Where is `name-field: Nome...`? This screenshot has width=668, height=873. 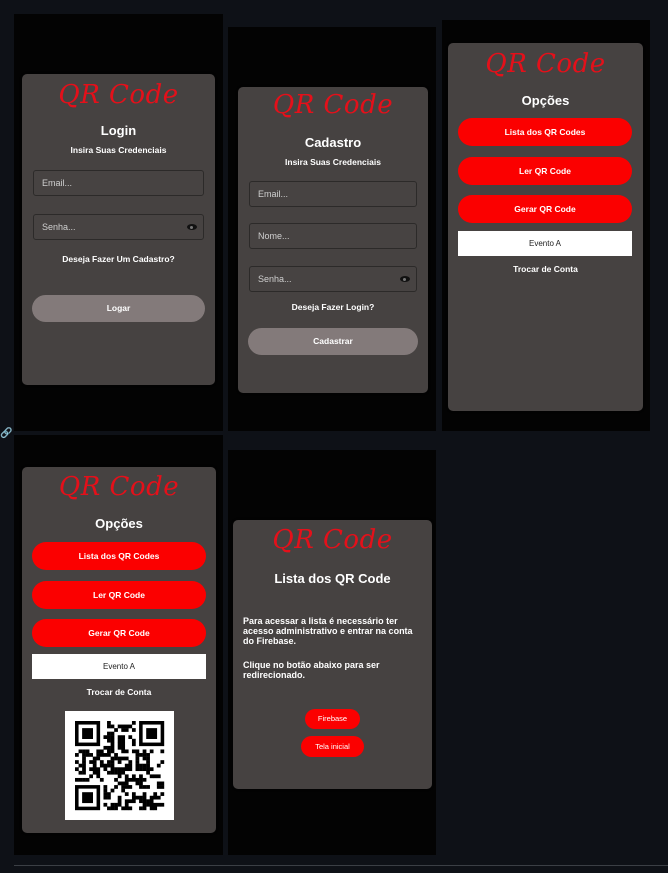
name-field: Nome... is located at coordinates (333, 236).